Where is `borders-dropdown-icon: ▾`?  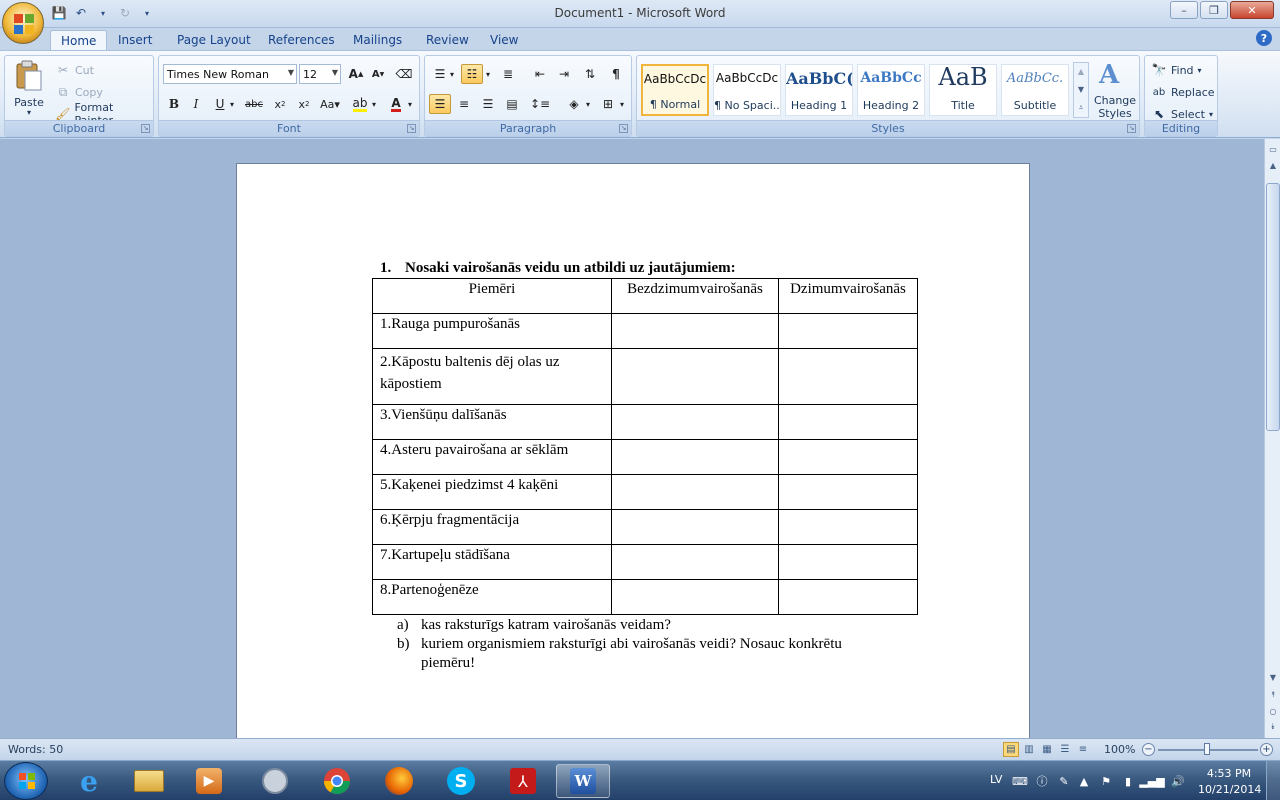 borders-dropdown-icon: ▾ is located at coordinates (622, 104).